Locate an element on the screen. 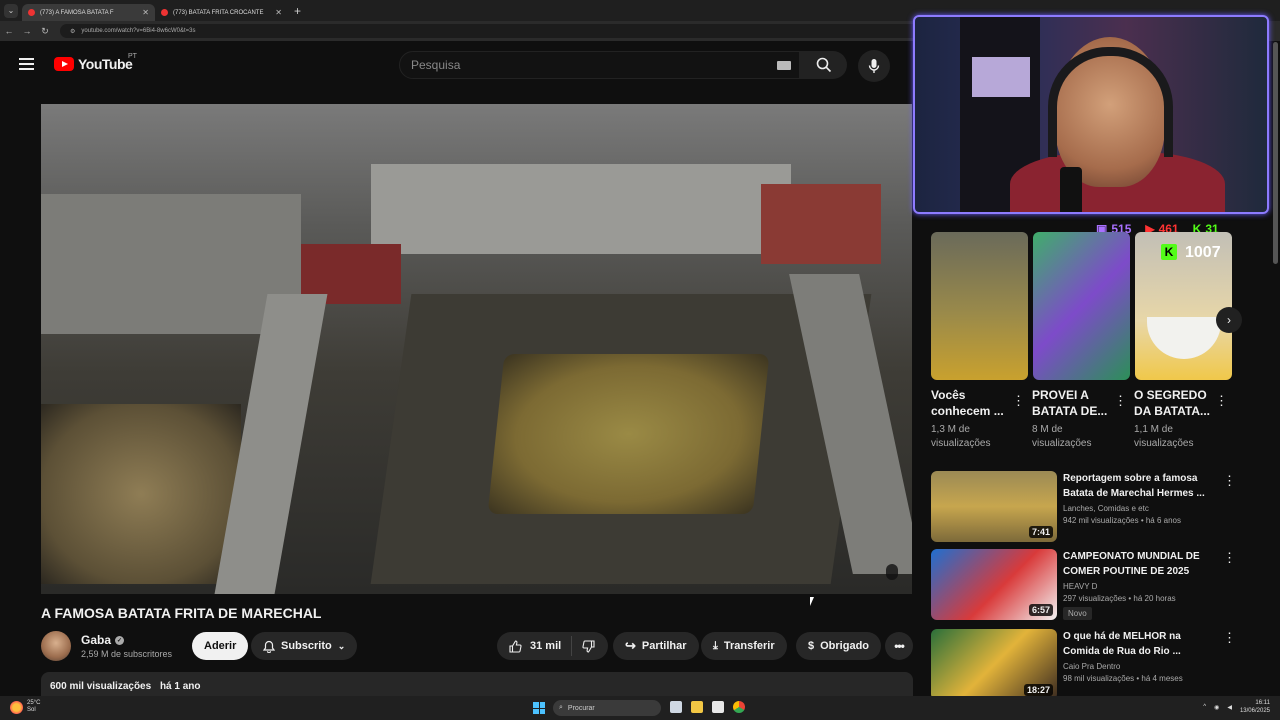 Image resolution: width=1280 pixels, height=720 pixels. channel-row: Gaba ✓ 2,59 M de subscritores is located at coordinates (106, 646).